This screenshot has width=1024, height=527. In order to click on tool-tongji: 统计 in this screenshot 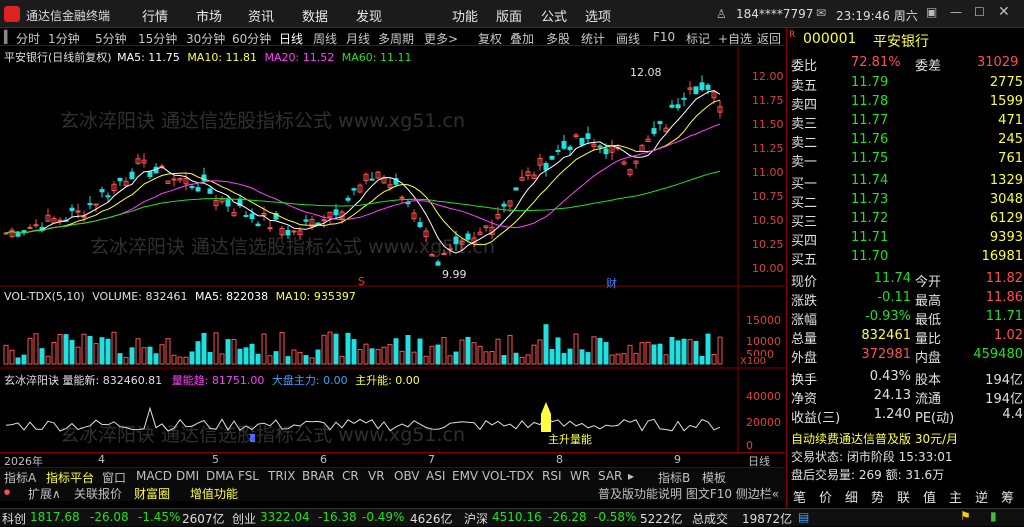, I will do `click(593, 38)`.